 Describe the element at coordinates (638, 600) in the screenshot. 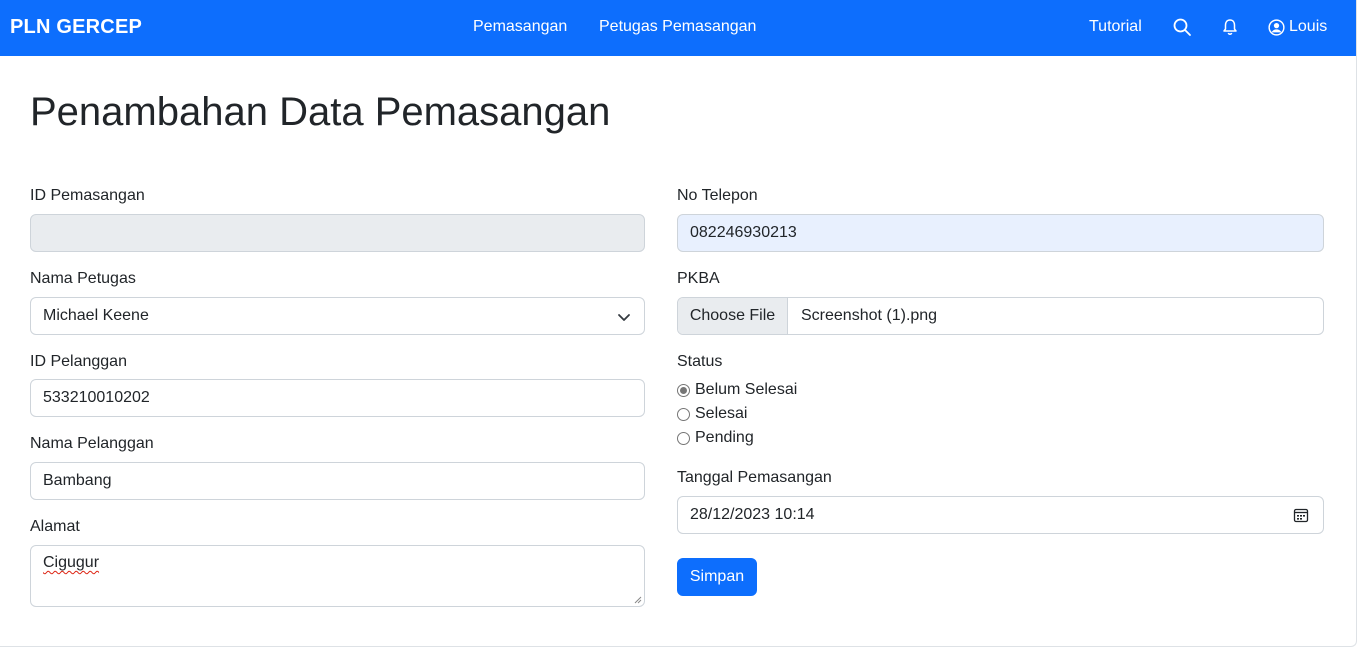

I see `resize-grip-icon` at that location.